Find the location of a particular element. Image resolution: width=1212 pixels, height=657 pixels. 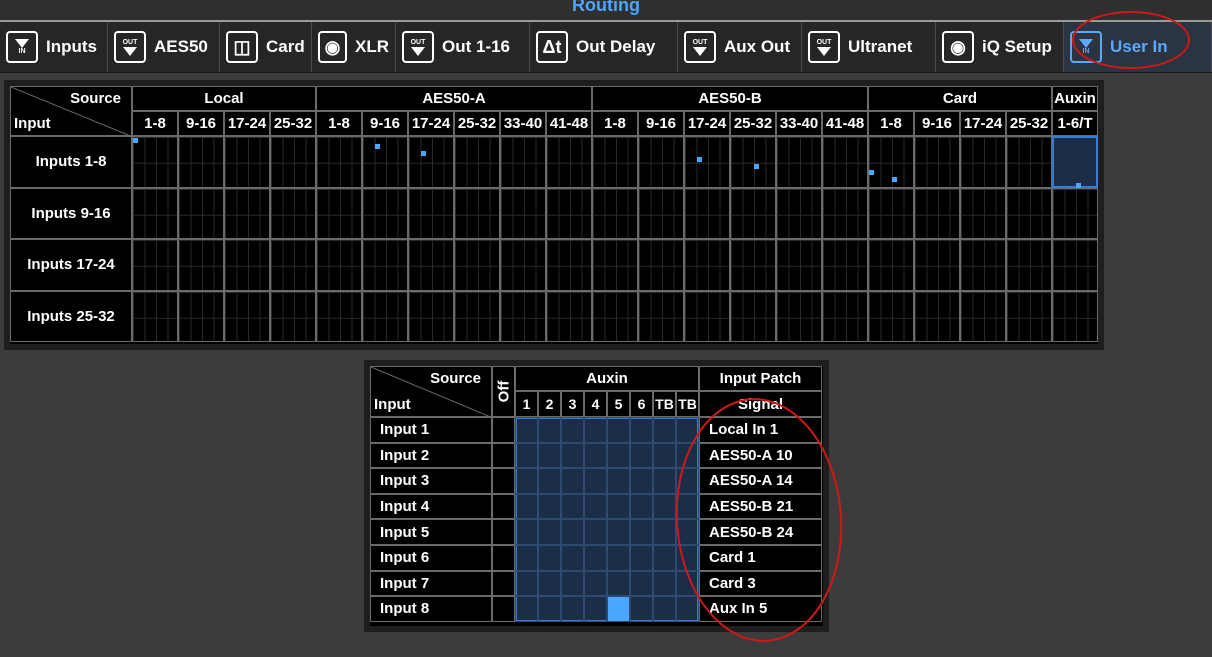

tab-xlr: ◉ XLR is located at coordinates (354, 47).